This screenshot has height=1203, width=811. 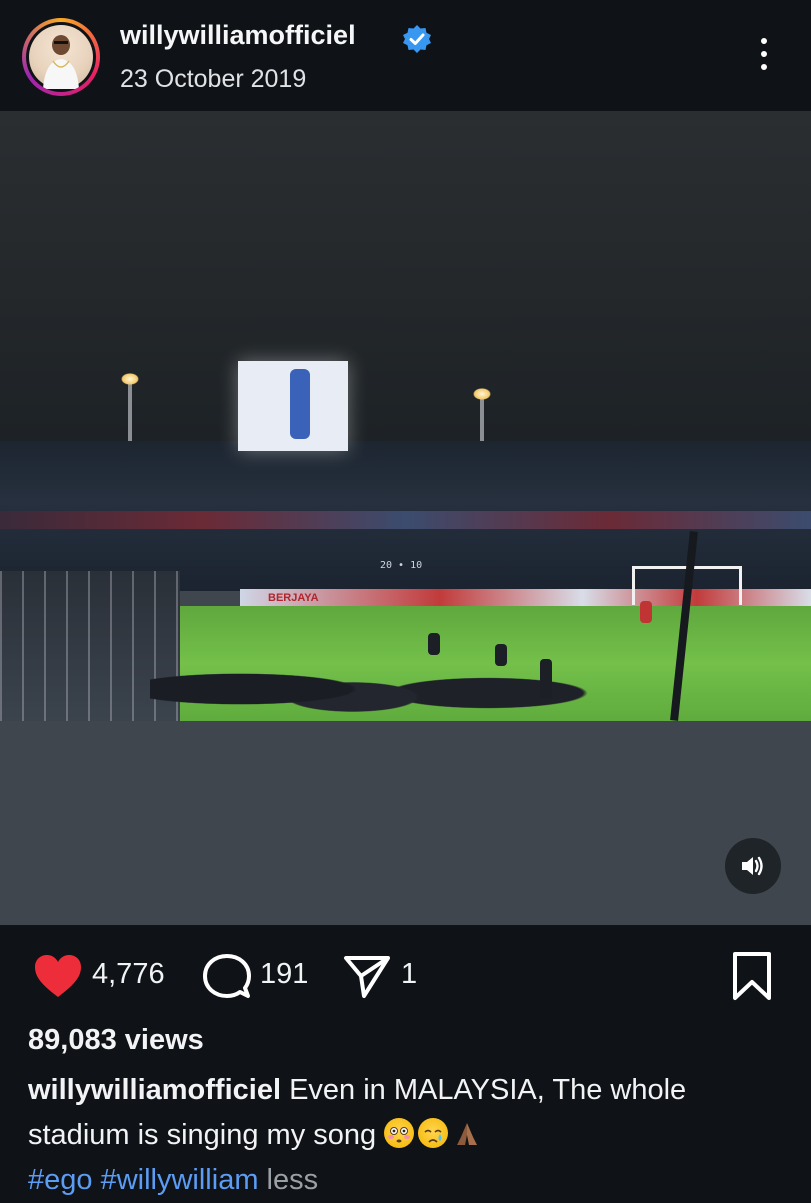 I want to click on story-ring, so click(x=61, y=57).